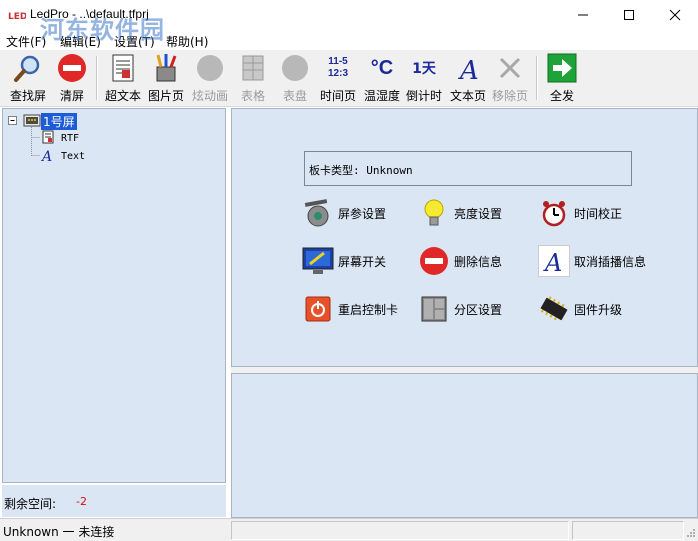 This screenshot has height=541, width=698. What do you see at coordinates (295, 68) in the screenshot?
I see `clock-disabled-icon` at bounding box center [295, 68].